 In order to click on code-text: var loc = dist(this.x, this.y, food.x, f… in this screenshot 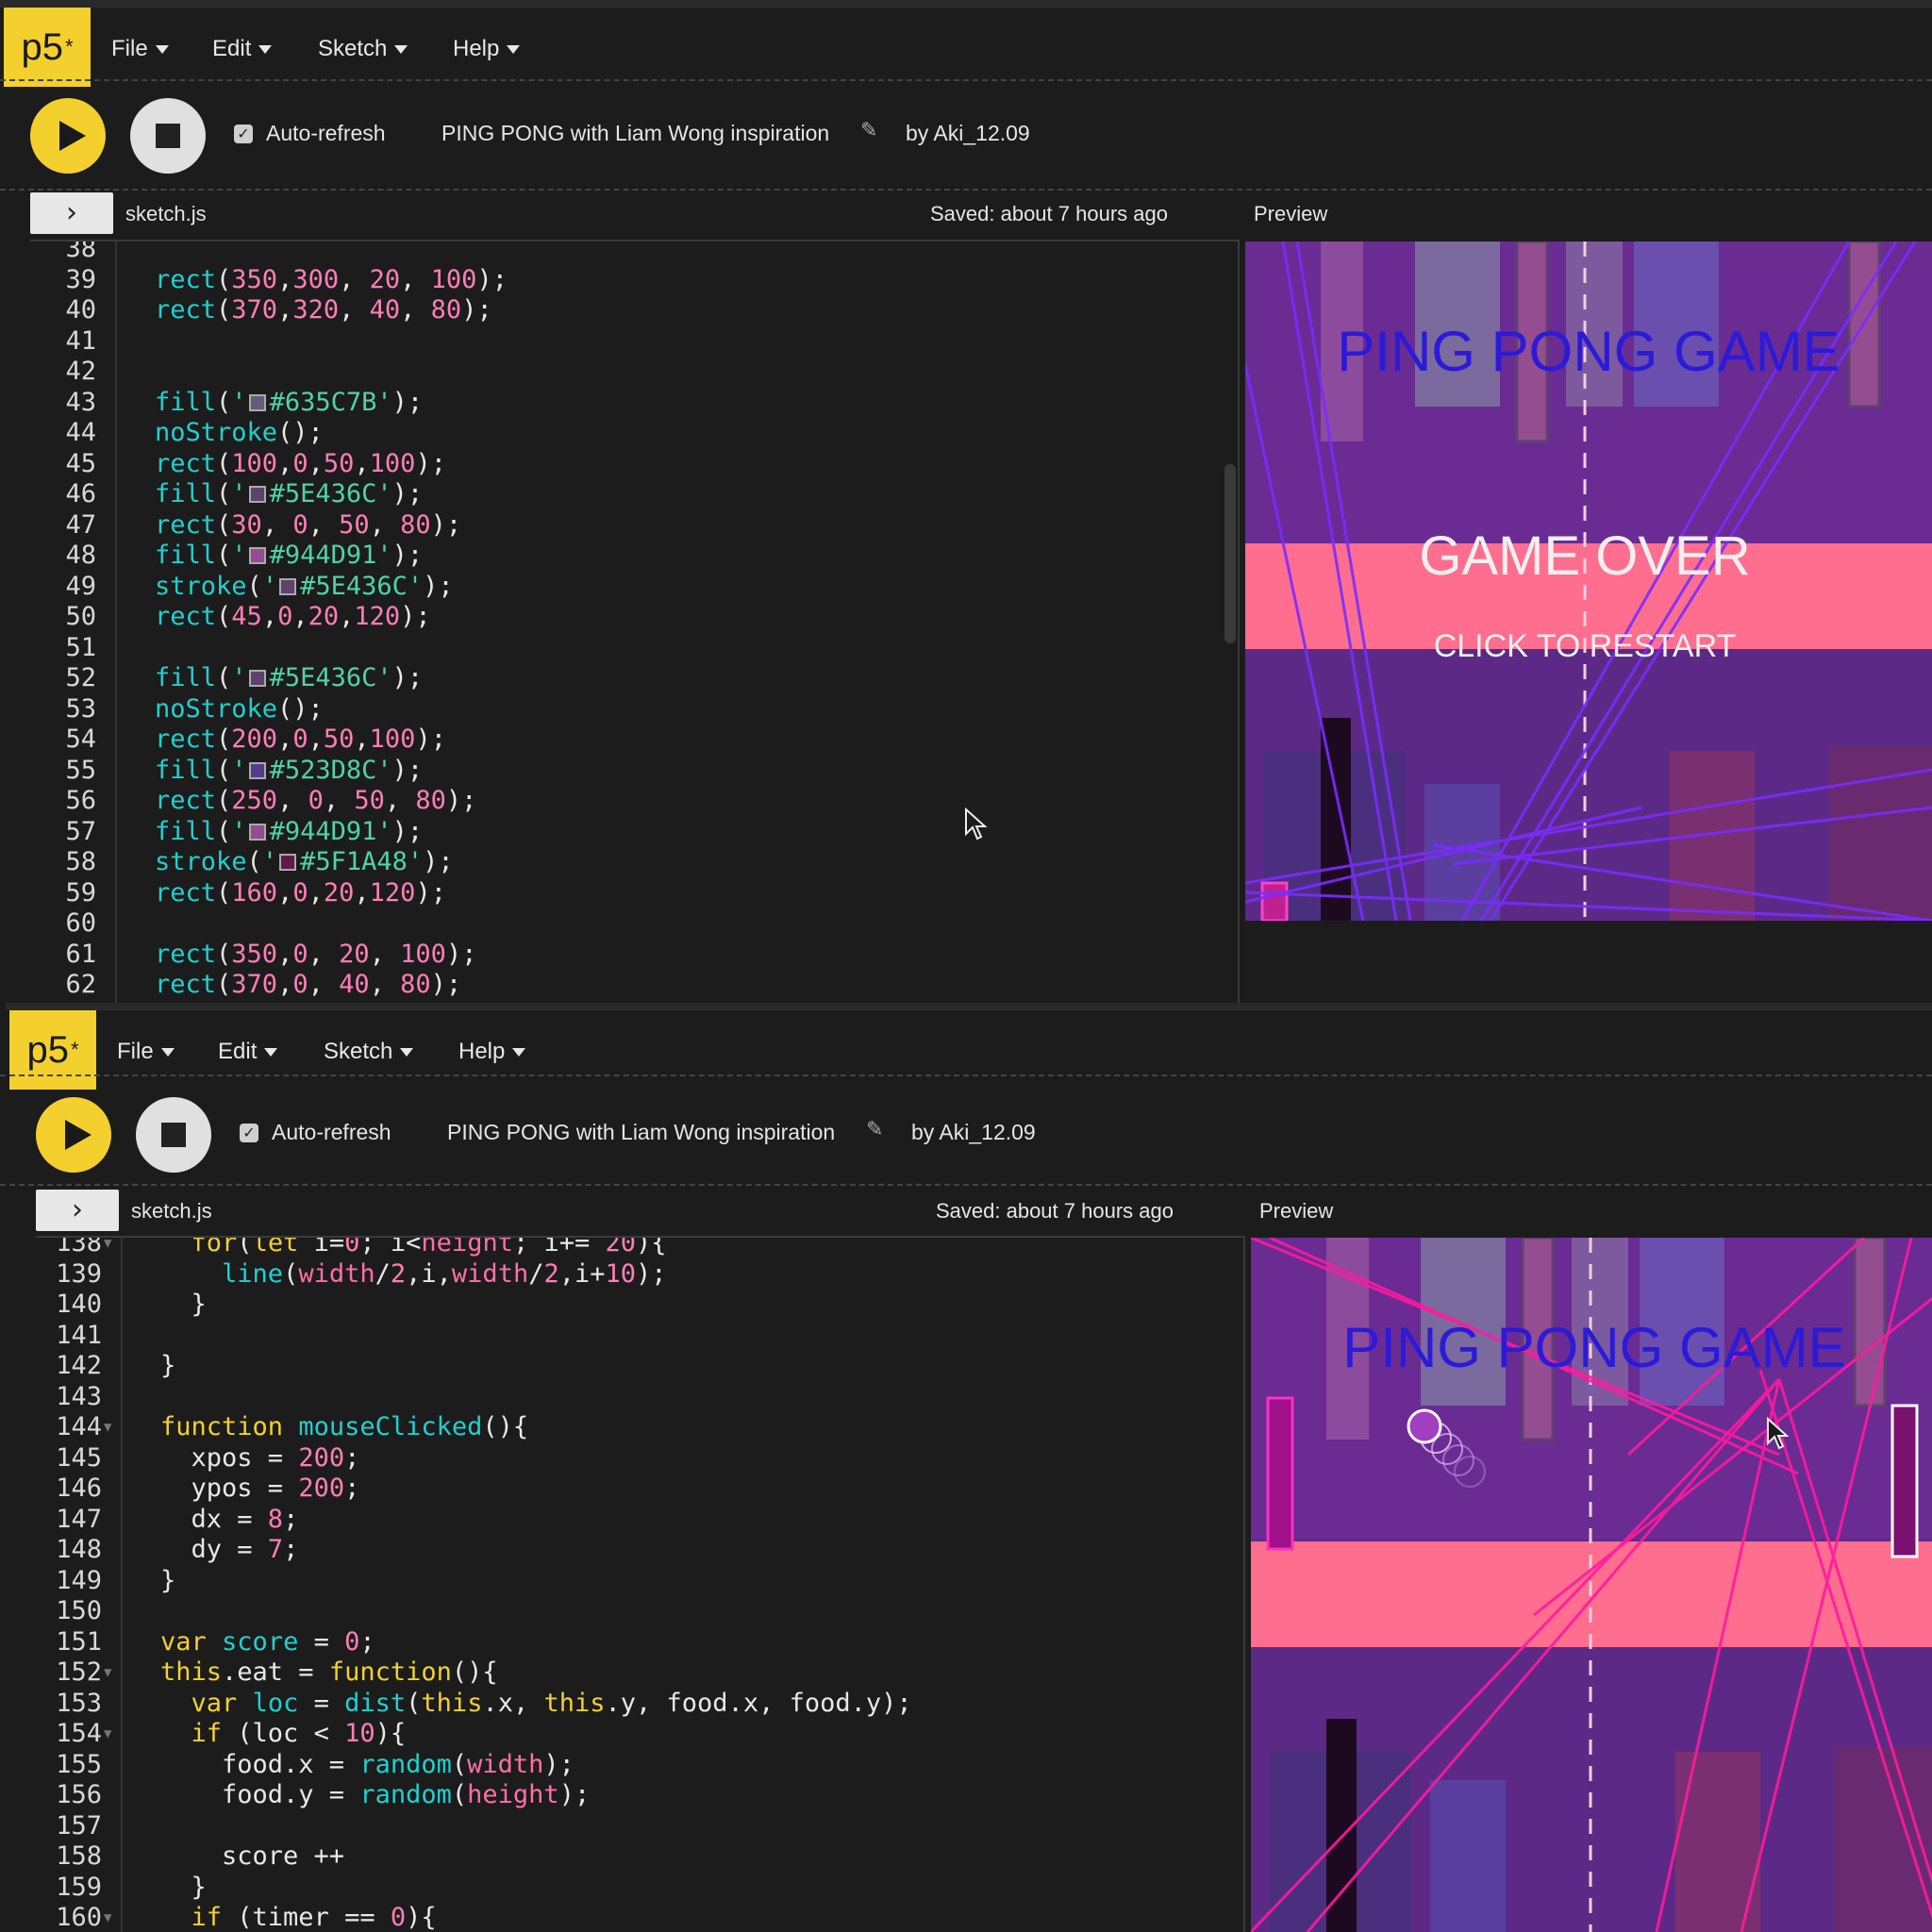, I will do `click(536, 1704)`.